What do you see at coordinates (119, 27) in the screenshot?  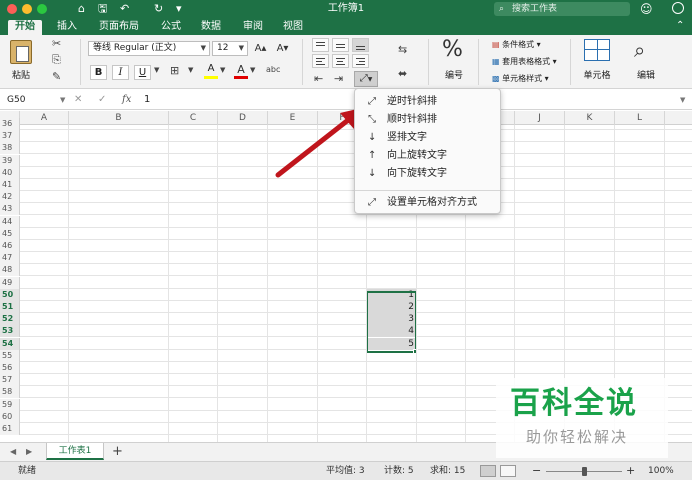 I see `tab-page-layout: 页面布局` at bounding box center [119, 27].